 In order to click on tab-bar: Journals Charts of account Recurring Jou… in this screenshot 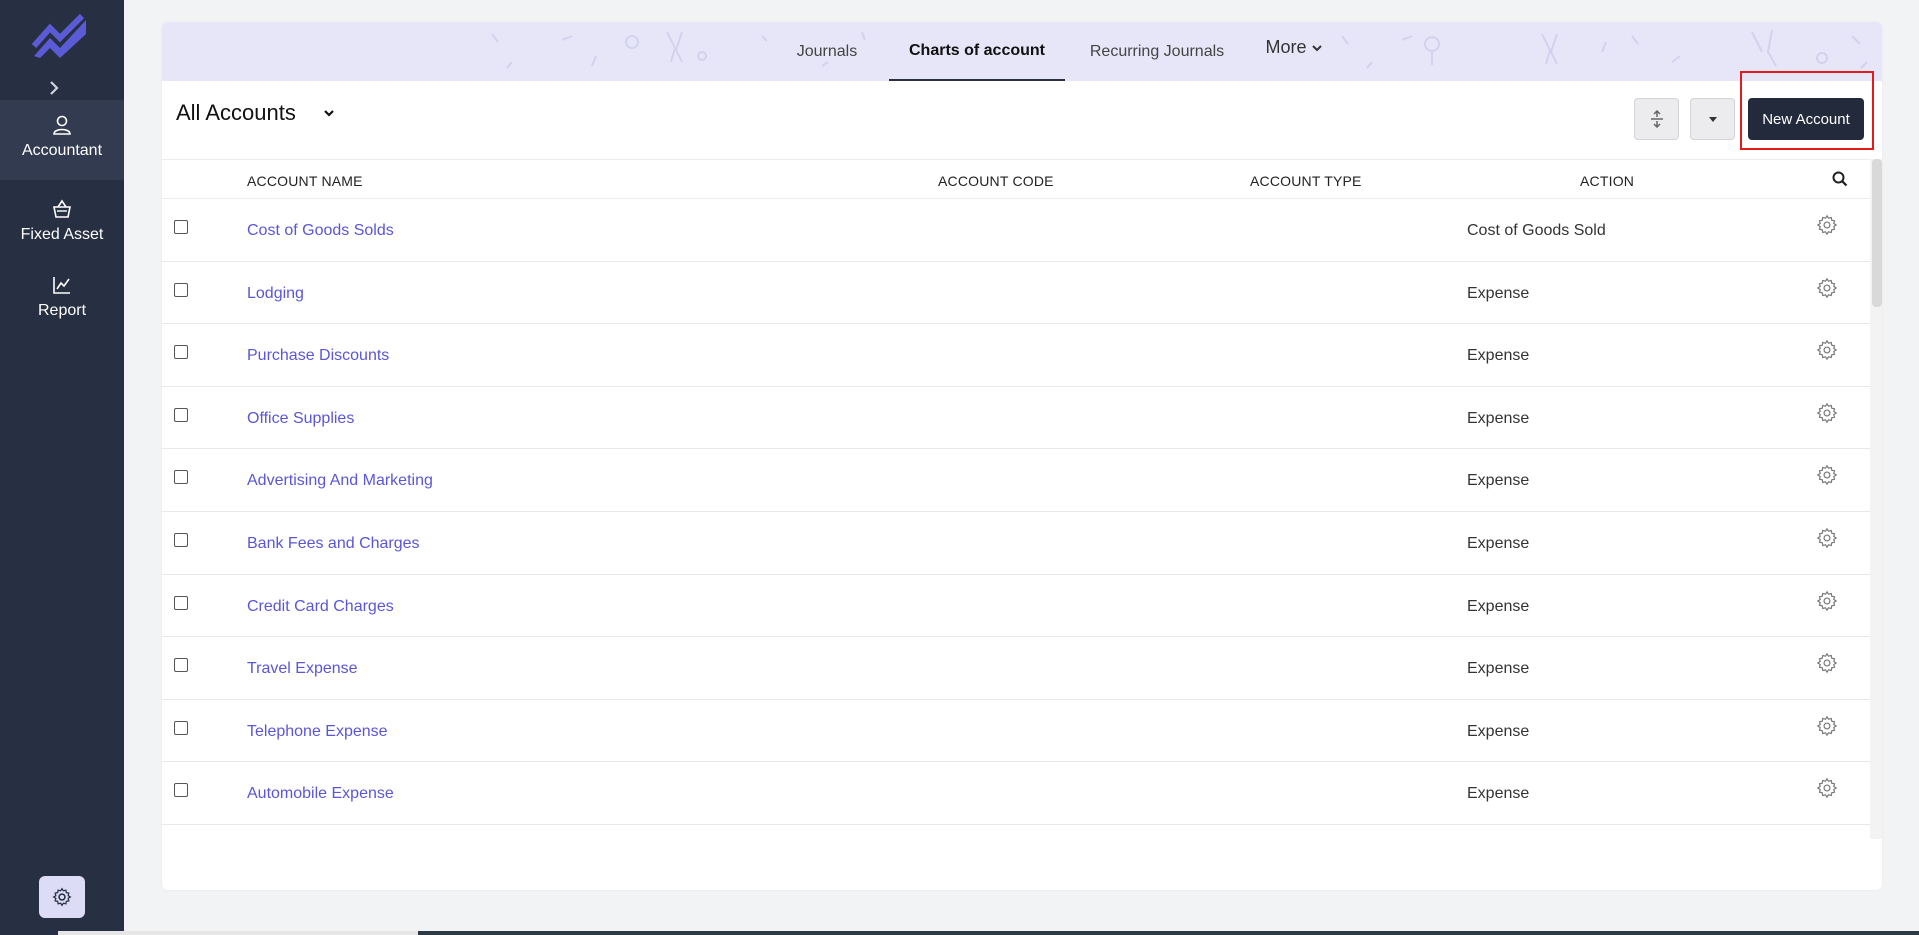, I will do `click(1022, 51)`.